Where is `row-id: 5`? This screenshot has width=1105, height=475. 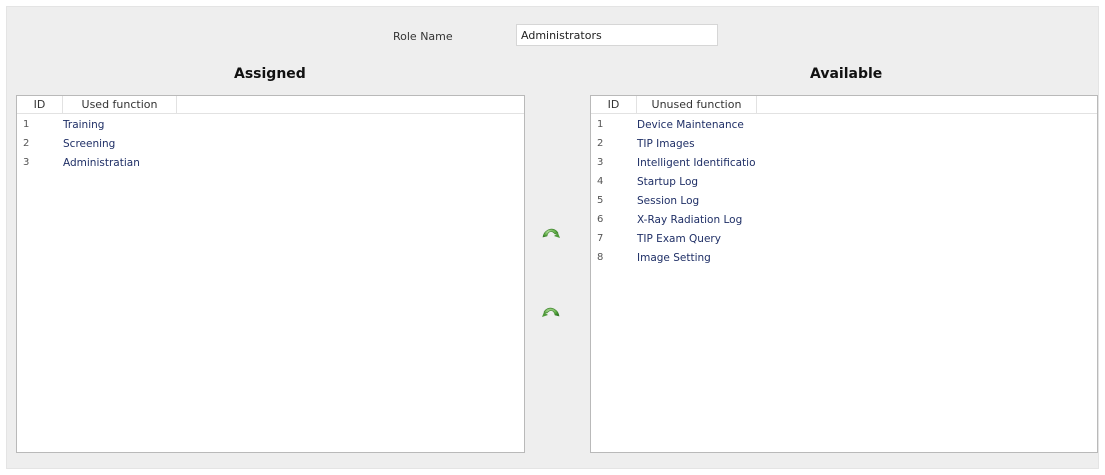 row-id: 5 is located at coordinates (600, 200).